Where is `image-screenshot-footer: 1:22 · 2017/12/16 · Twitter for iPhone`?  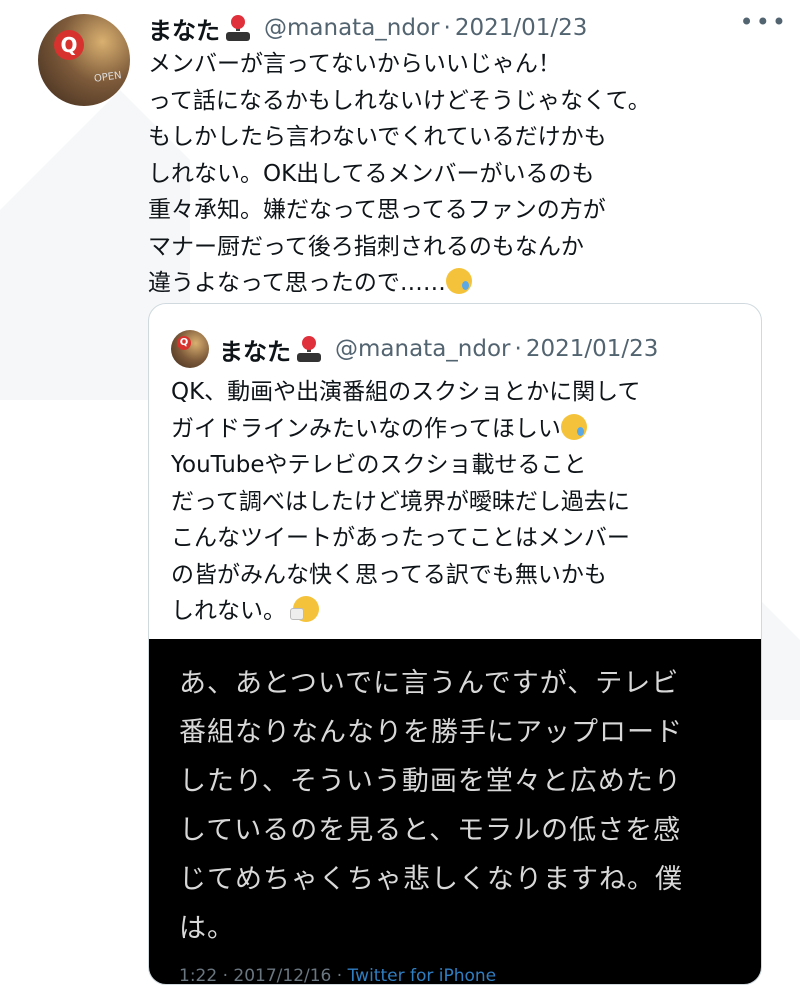 image-screenshot-footer: 1:22 · 2017/12/16 · Twitter for iPhone is located at coordinates (338, 975).